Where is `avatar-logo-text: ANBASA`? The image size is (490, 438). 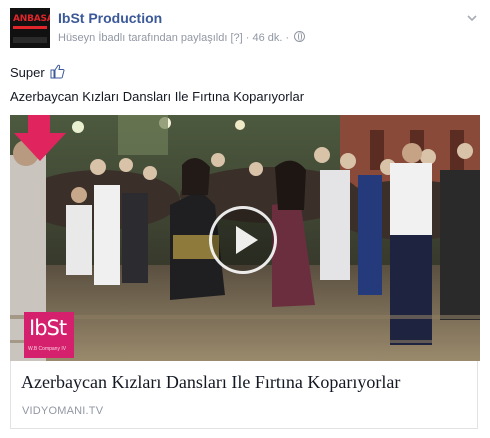
avatar-logo-text: ANBASA is located at coordinates (31, 19).